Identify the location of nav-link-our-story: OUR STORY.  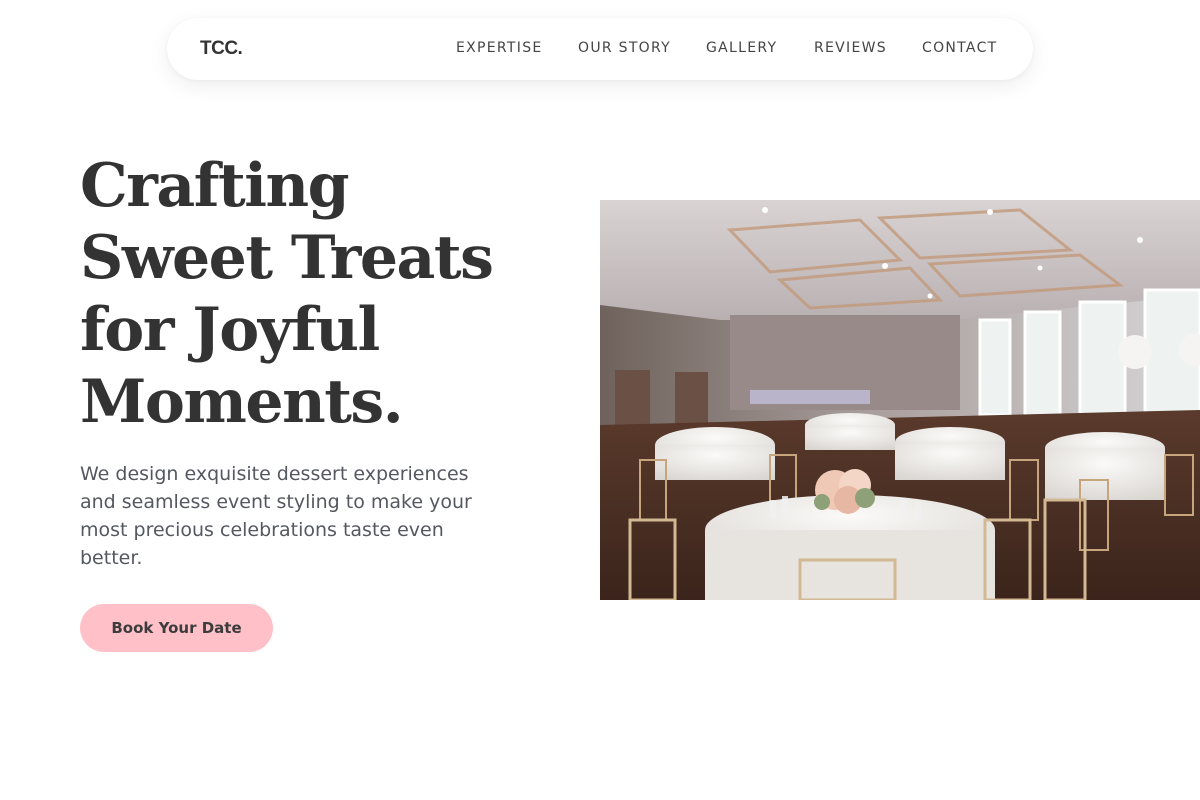
(624, 48).